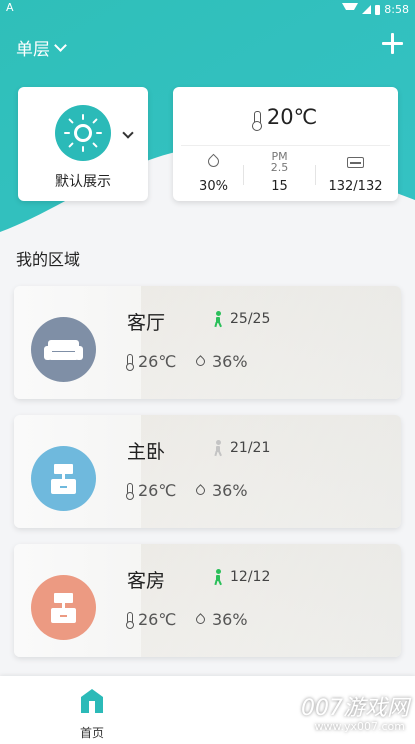 Image resolution: width=415 pixels, height=744 pixels. What do you see at coordinates (359, 726) in the screenshot?
I see `watermark-url: www.yx007.com` at bounding box center [359, 726].